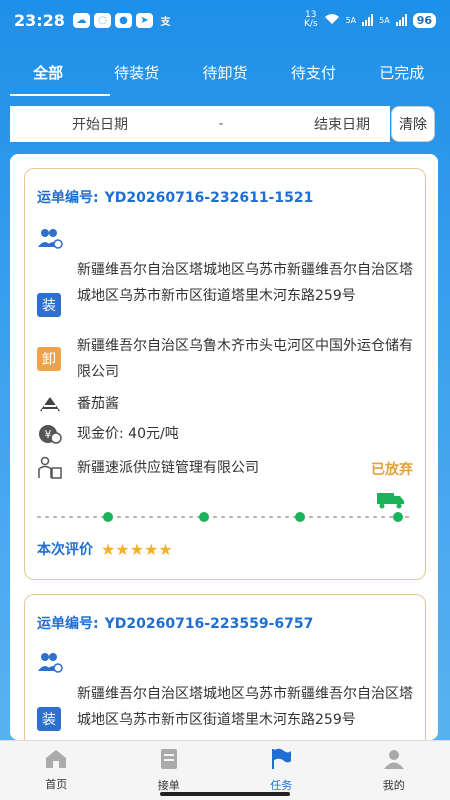 This screenshot has width=450, height=800. I want to click on document-icon, so click(169, 761).